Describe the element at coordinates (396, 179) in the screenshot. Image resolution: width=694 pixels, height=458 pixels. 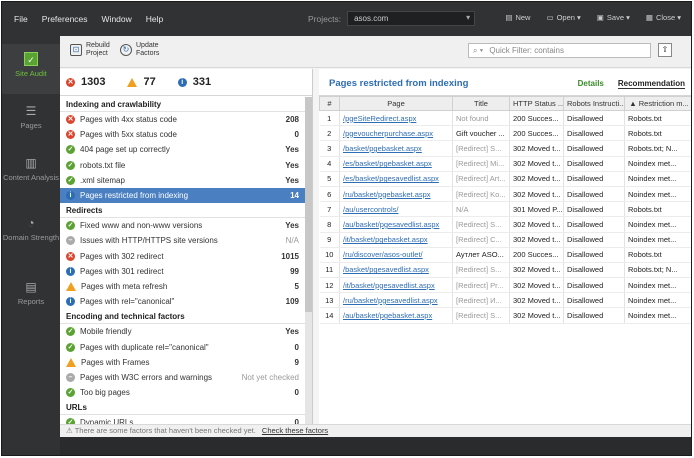
I see `page-link: /es/basket/pgesavedlist.aspx` at that location.